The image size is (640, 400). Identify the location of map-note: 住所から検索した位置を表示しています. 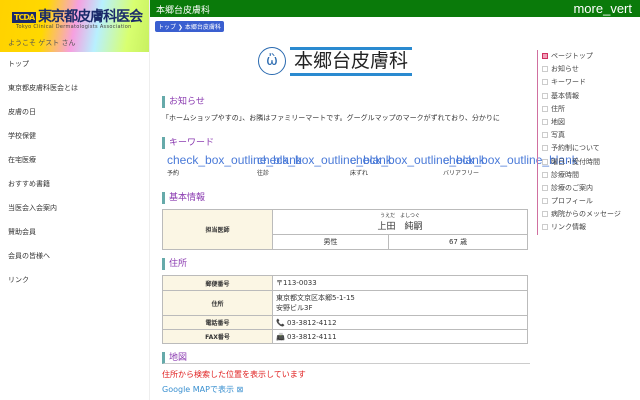
(234, 374).